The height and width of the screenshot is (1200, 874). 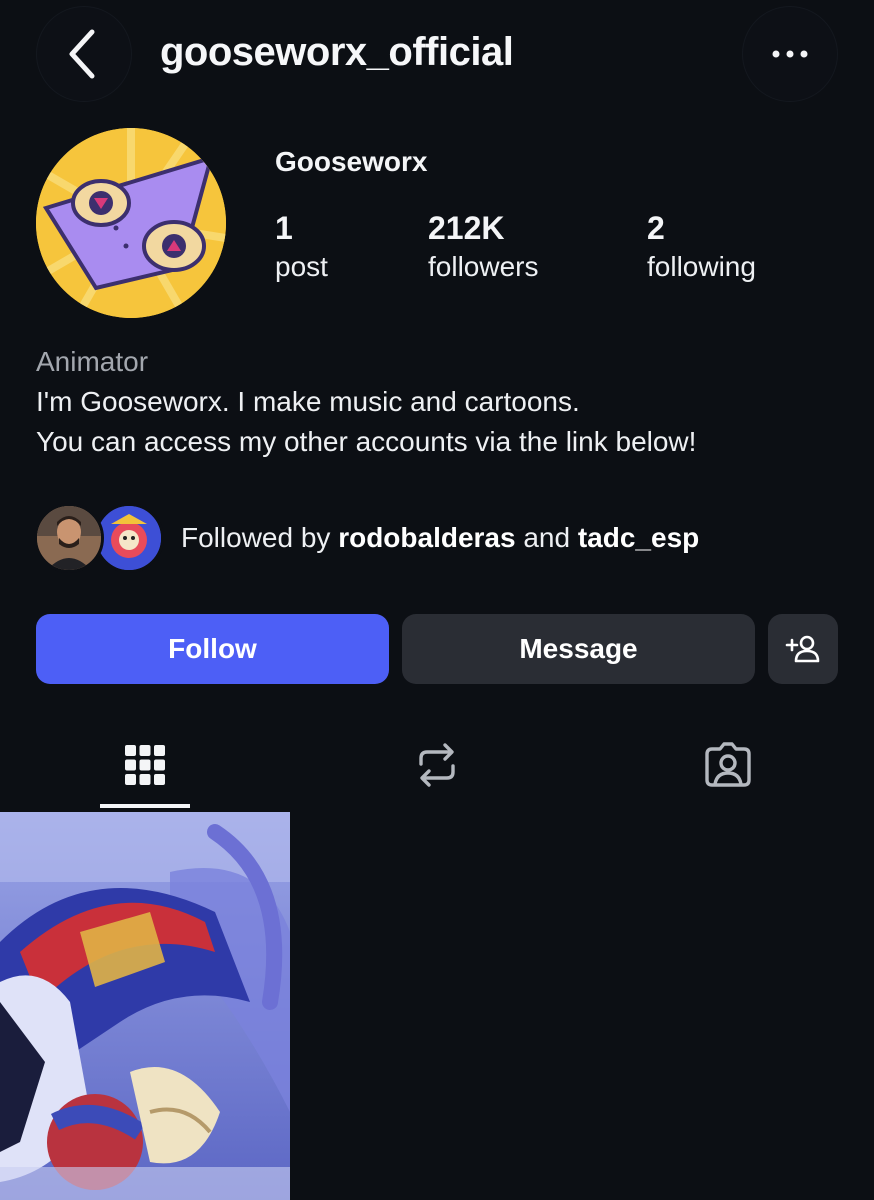 What do you see at coordinates (483, 266) in the screenshot?
I see `followers-count-label: followers` at bounding box center [483, 266].